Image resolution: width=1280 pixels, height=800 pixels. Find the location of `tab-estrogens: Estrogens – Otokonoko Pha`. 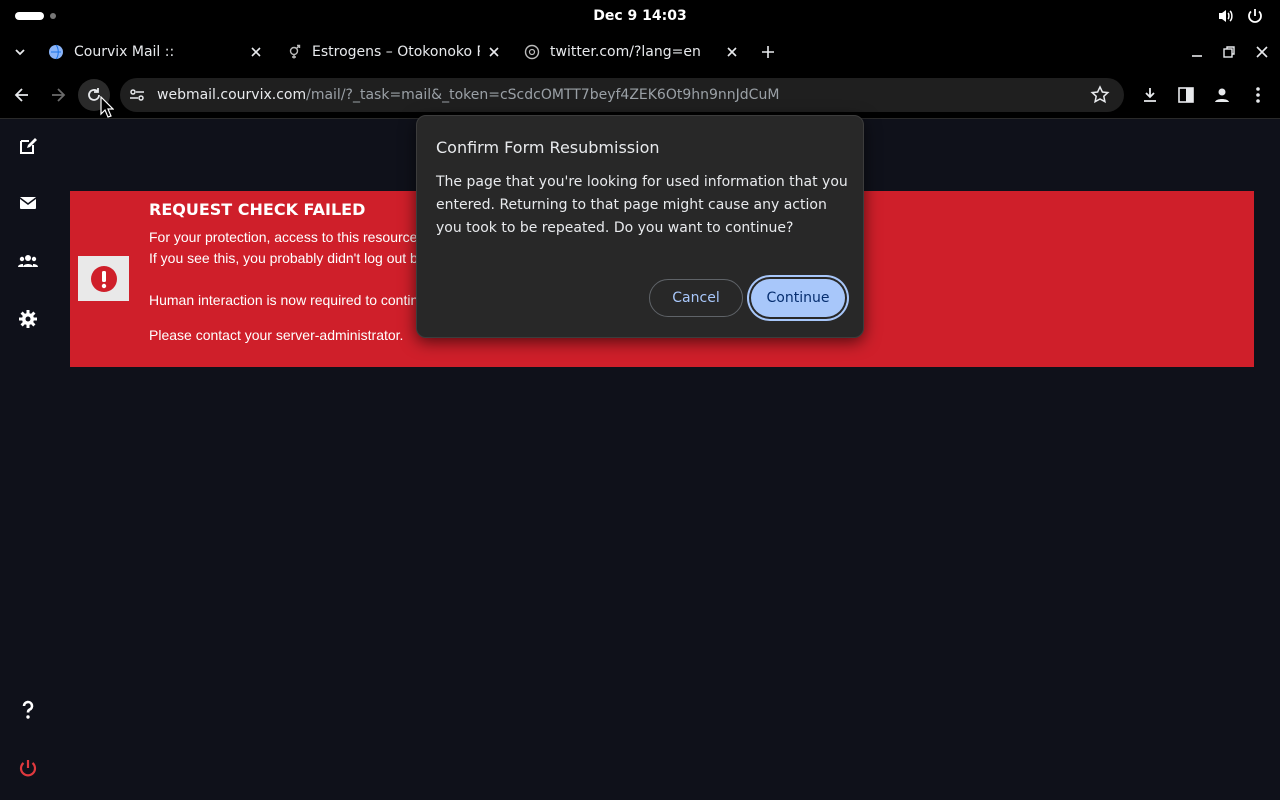

tab-estrogens: Estrogens – Otokonoko Pha is located at coordinates (383, 52).